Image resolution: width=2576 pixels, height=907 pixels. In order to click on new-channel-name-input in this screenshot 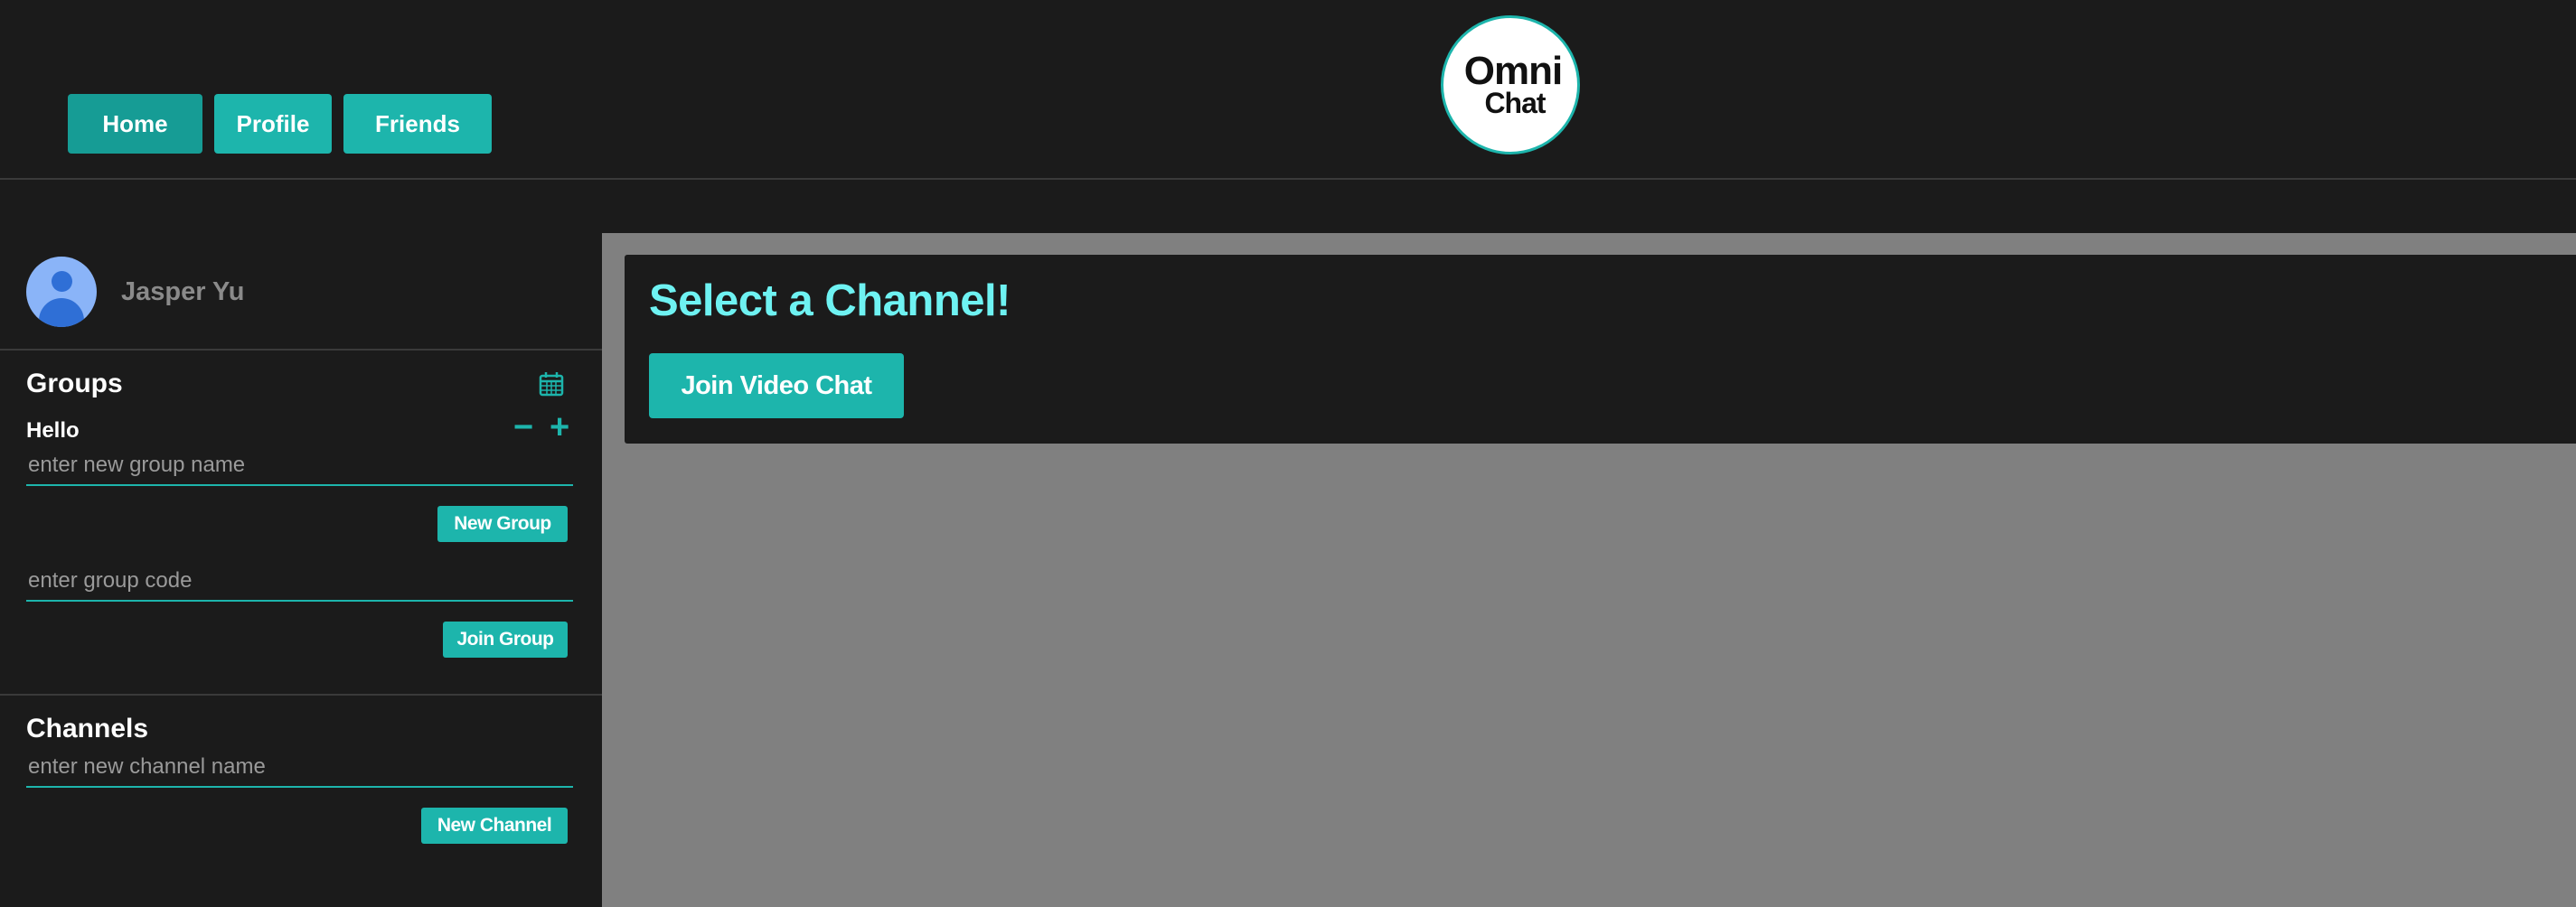, I will do `click(299, 768)`.